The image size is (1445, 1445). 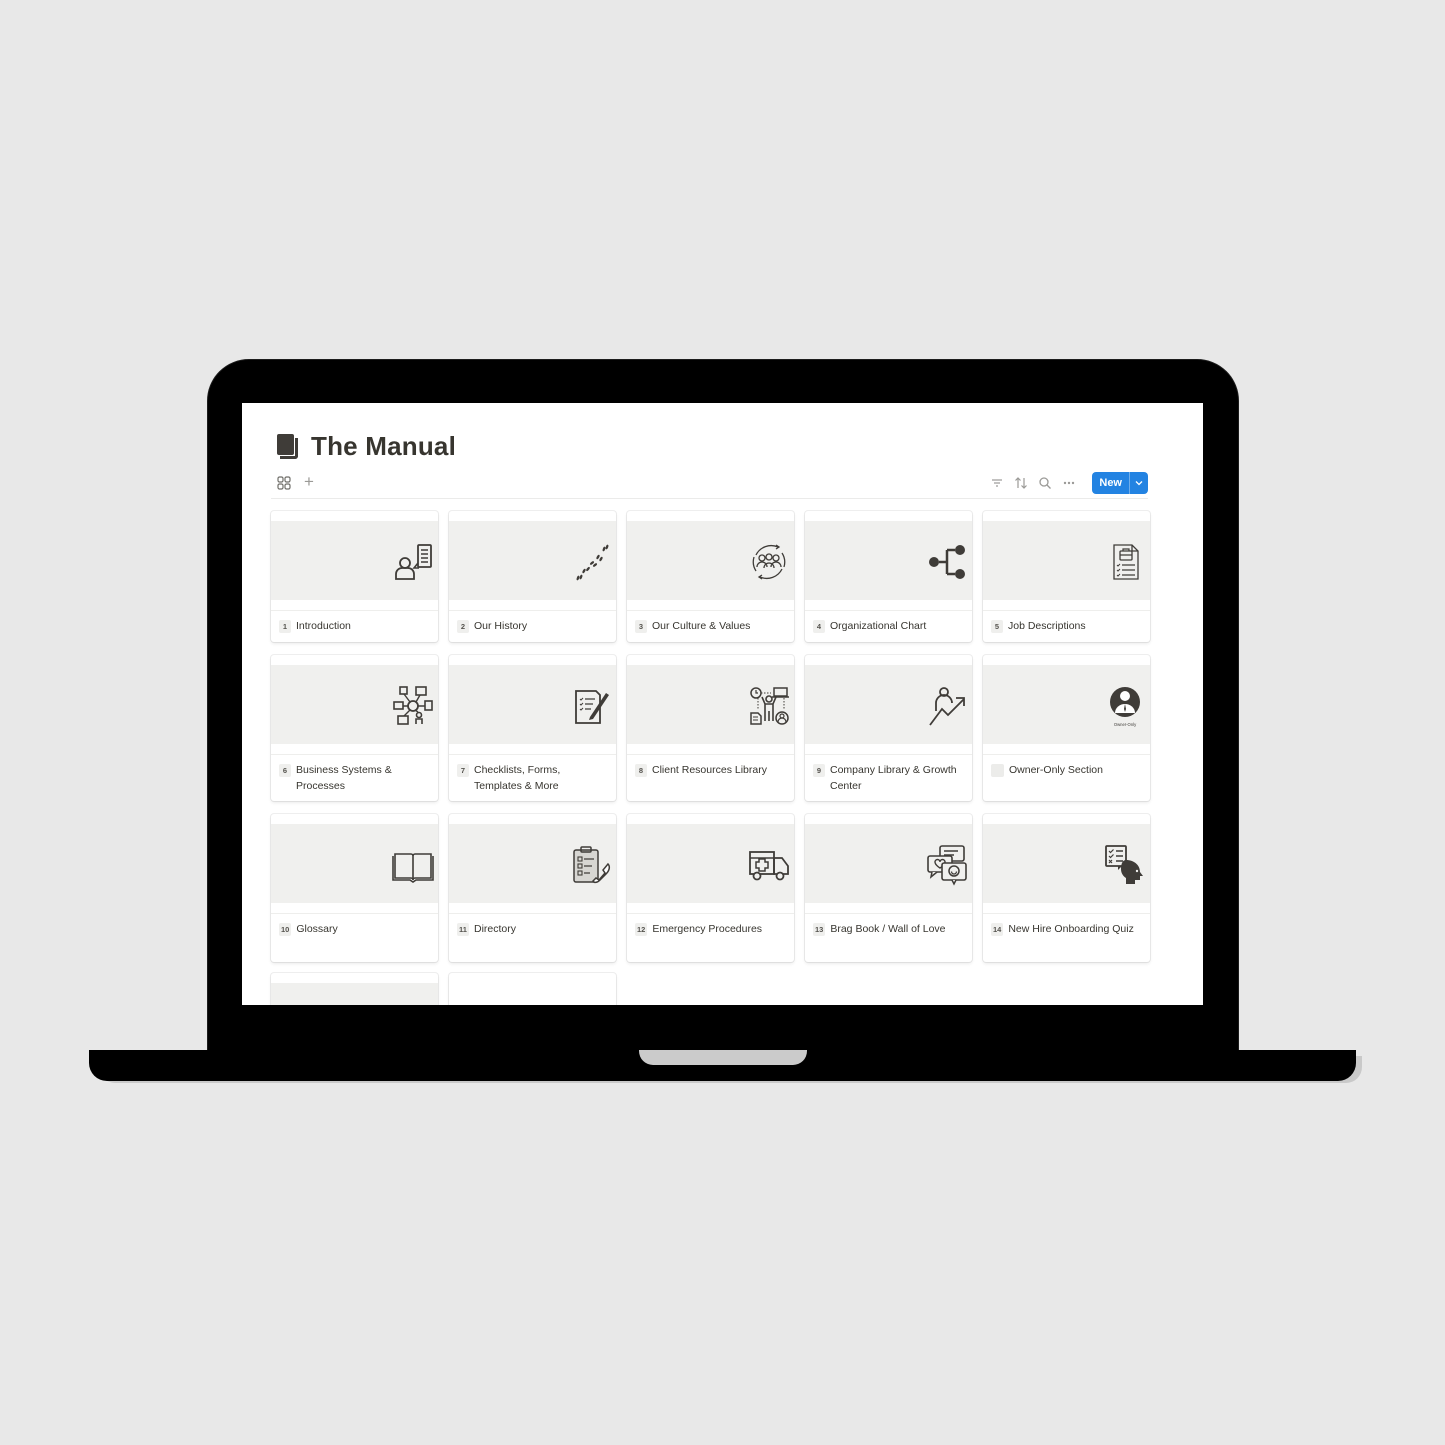 What do you see at coordinates (769, 706) in the screenshot?
I see `client-resources-icon` at bounding box center [769, 706].